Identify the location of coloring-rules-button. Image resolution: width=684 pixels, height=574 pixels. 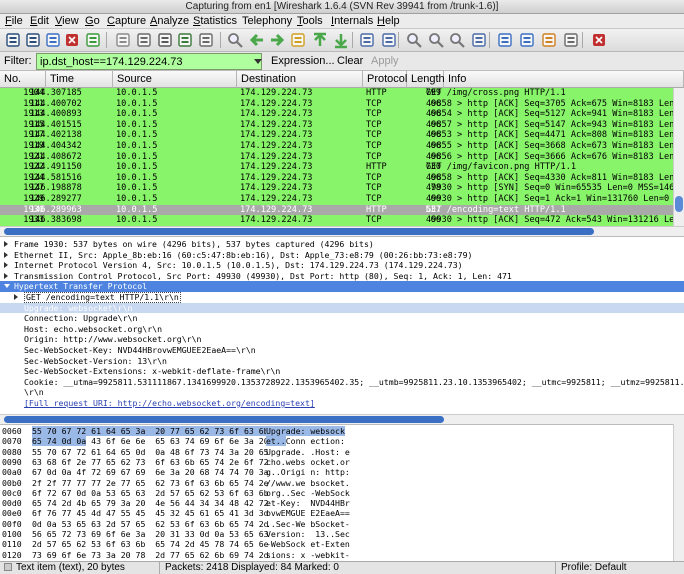
(549, 40).